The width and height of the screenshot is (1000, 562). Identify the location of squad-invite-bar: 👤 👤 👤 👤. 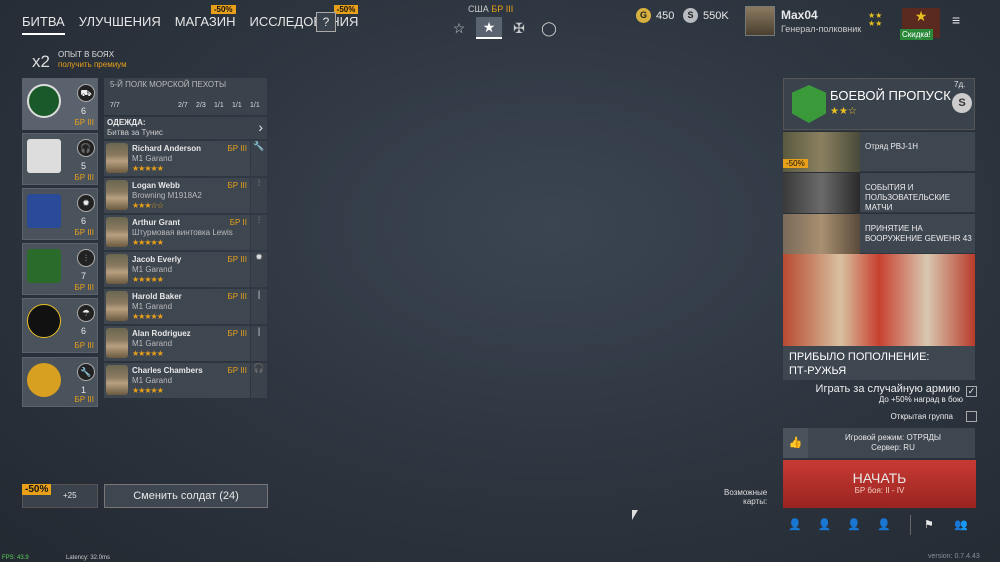
(839, 524).